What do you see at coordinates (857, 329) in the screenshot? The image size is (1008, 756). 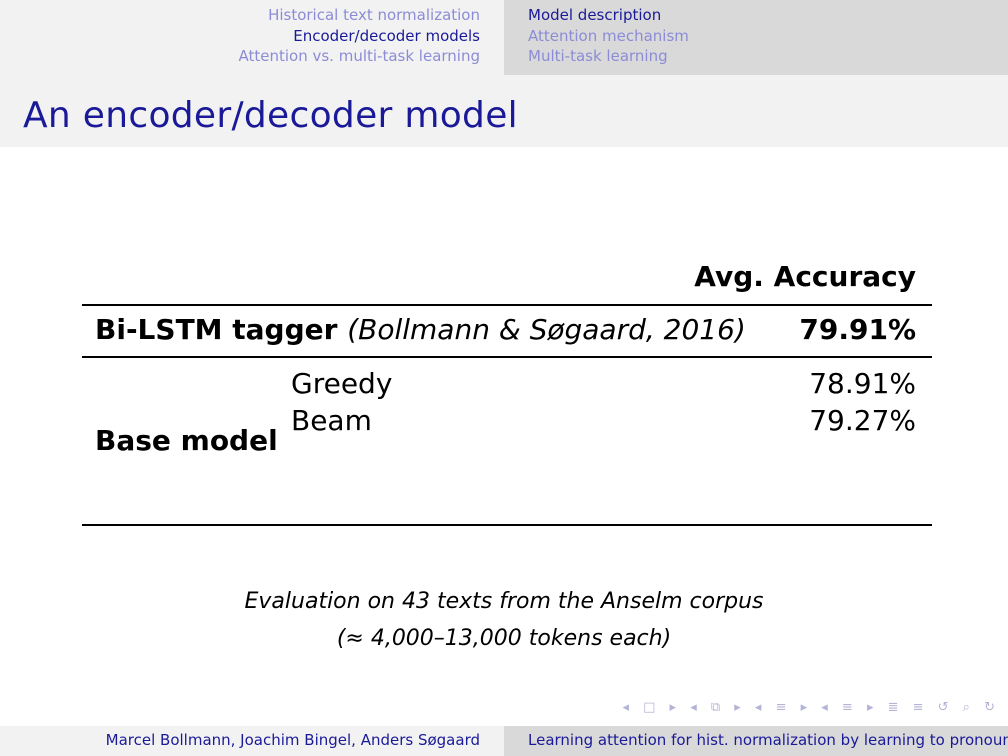 I see `baseline-accuracy: 79.91%` at bounding box center [857, 329].